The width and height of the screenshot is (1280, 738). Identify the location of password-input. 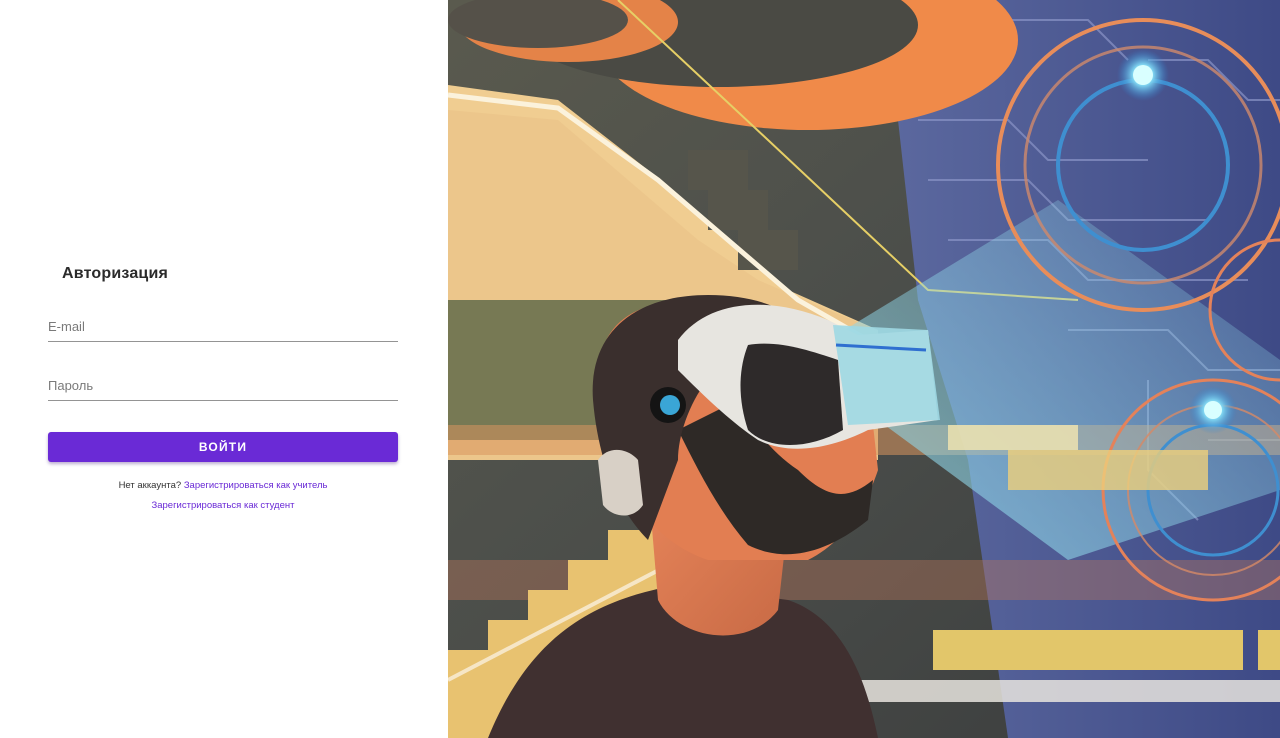
(223, 385).